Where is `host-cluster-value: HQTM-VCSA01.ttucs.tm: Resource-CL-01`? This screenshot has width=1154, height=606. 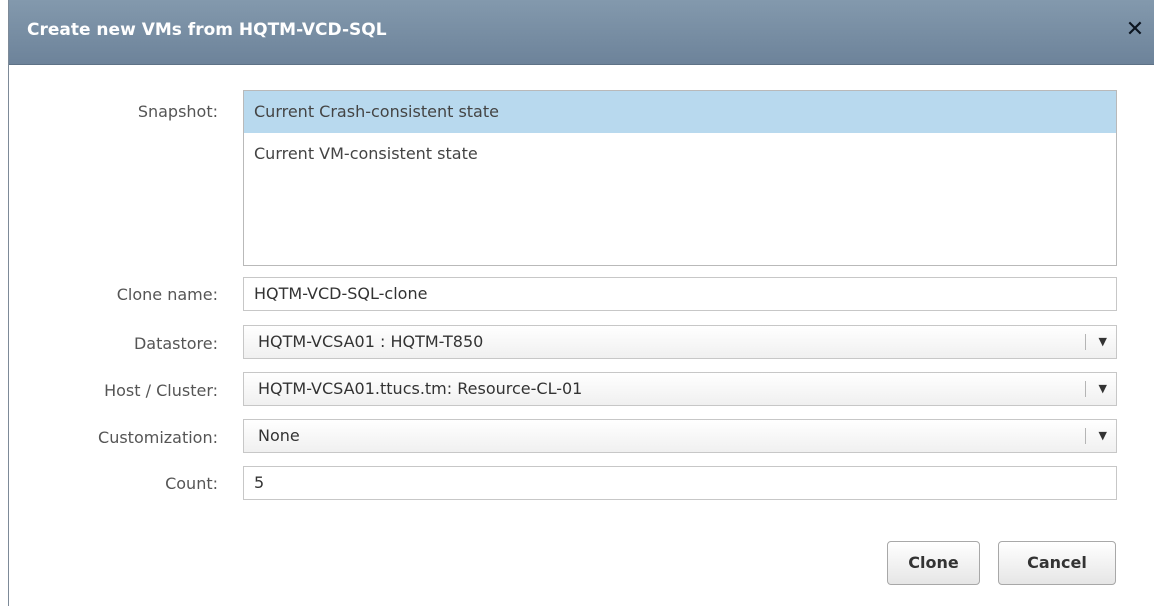
host-cluster-value: HQTM-VCSA01.ttucs.tm: Resource-CL-01 is located at coordinates (420, 388).